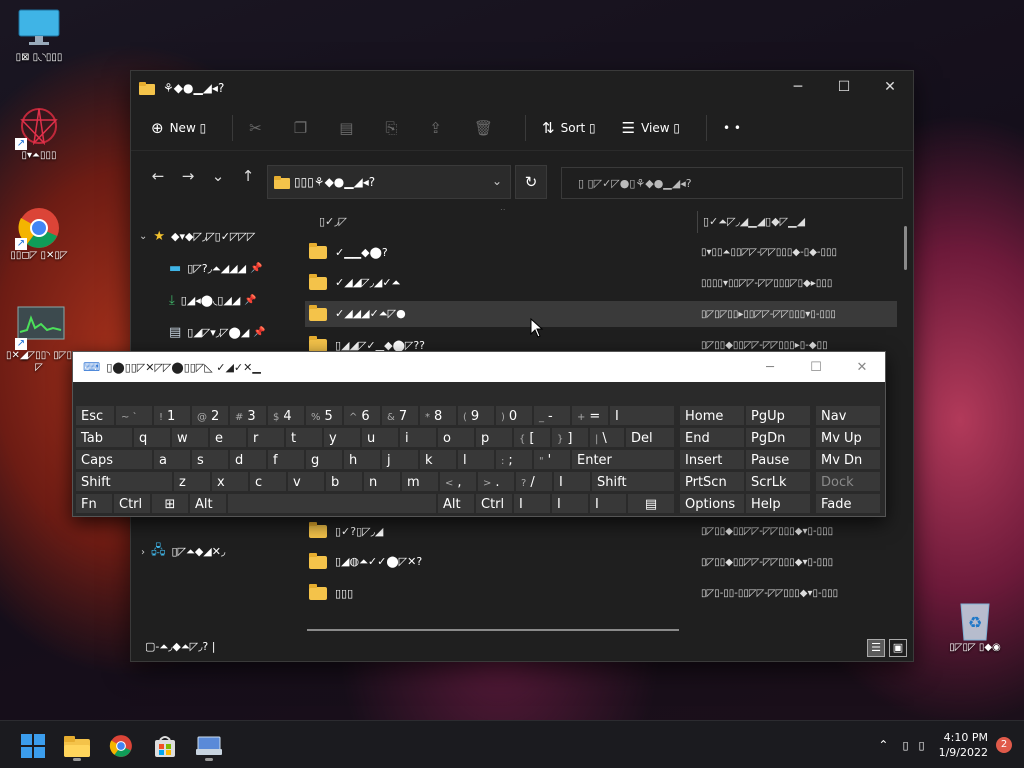 Image resolution: width=1024 pixels, height=768 pixels. What do you see at coordinates (192, 481) in the screenshot?
I see `key-z: z` at bounding box center [192, 481].